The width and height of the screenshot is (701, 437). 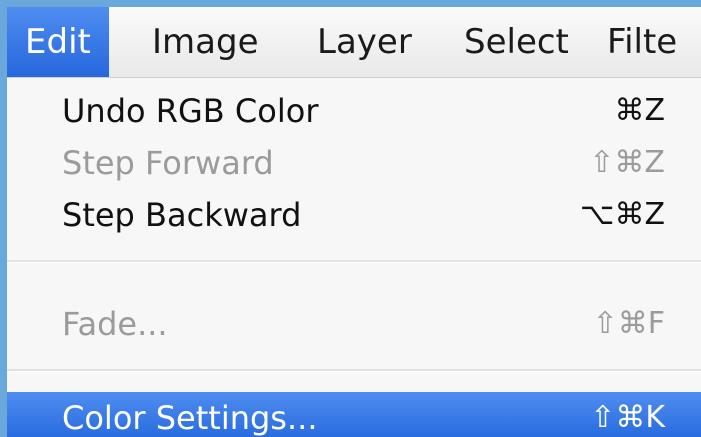 I want to click on menubar-layer: Layer, so click(x=364, y=42).